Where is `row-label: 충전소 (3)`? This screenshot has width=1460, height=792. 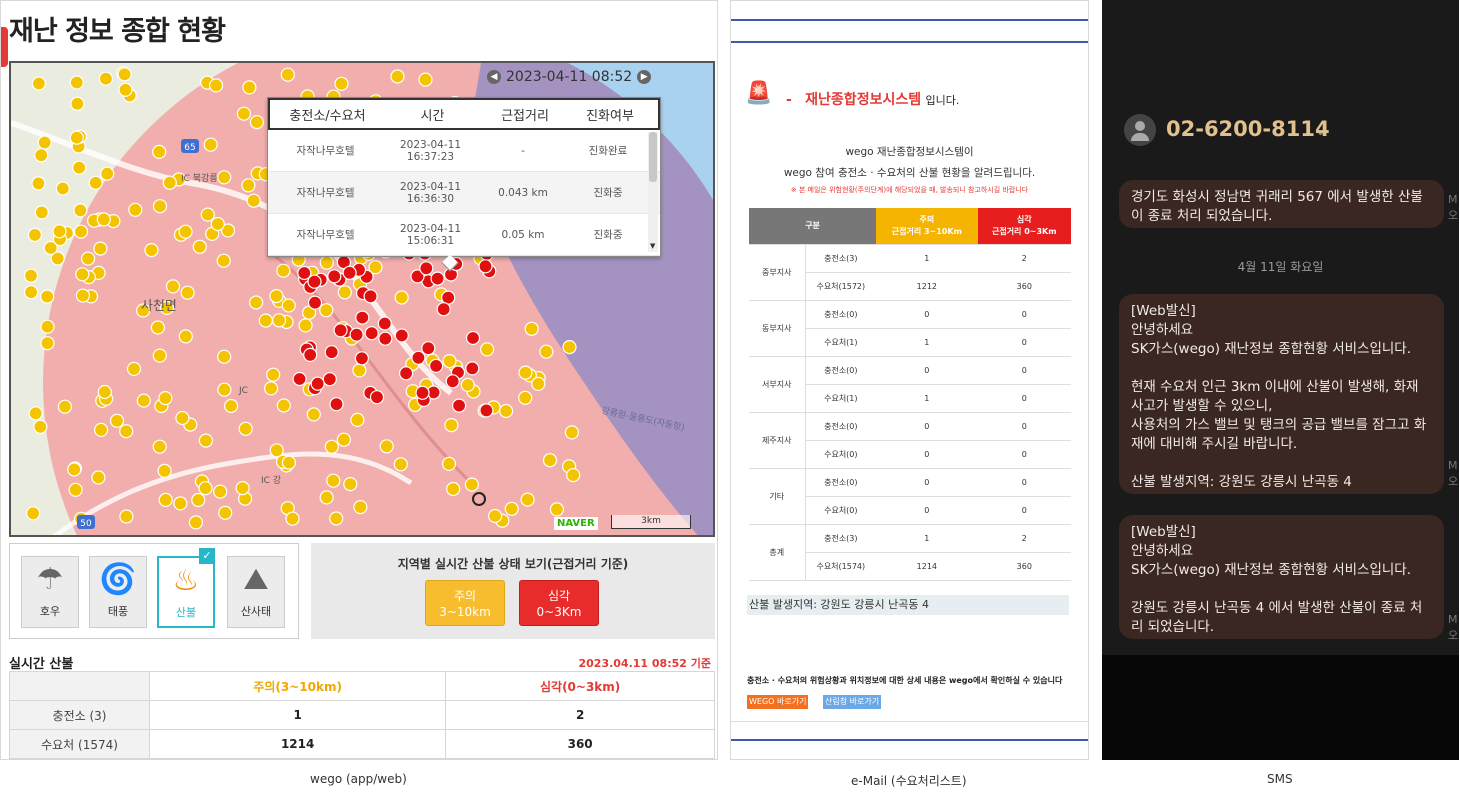
row-label: 충전소 (3) is located at coordinates (79, 715).